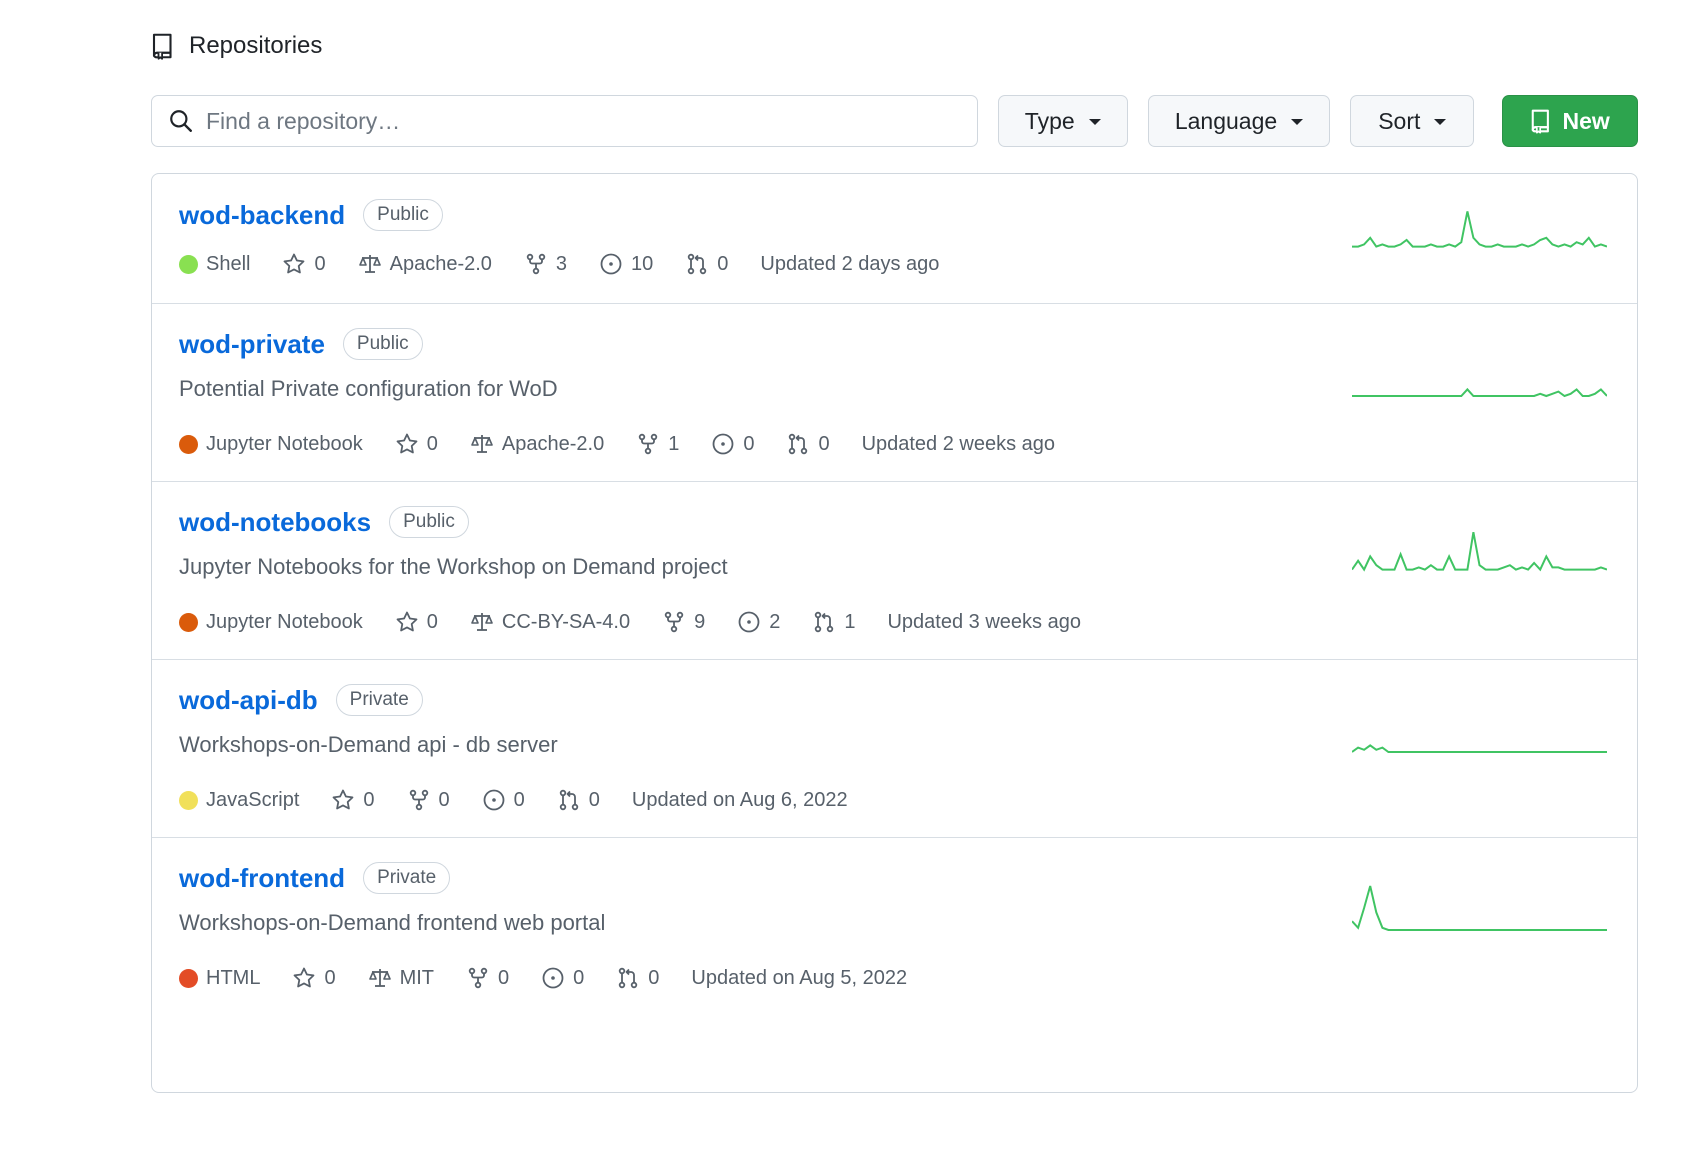 The image size is (1695, 1153). I want to click on repository-title-row: wod-backend Public, so click(311, 215).